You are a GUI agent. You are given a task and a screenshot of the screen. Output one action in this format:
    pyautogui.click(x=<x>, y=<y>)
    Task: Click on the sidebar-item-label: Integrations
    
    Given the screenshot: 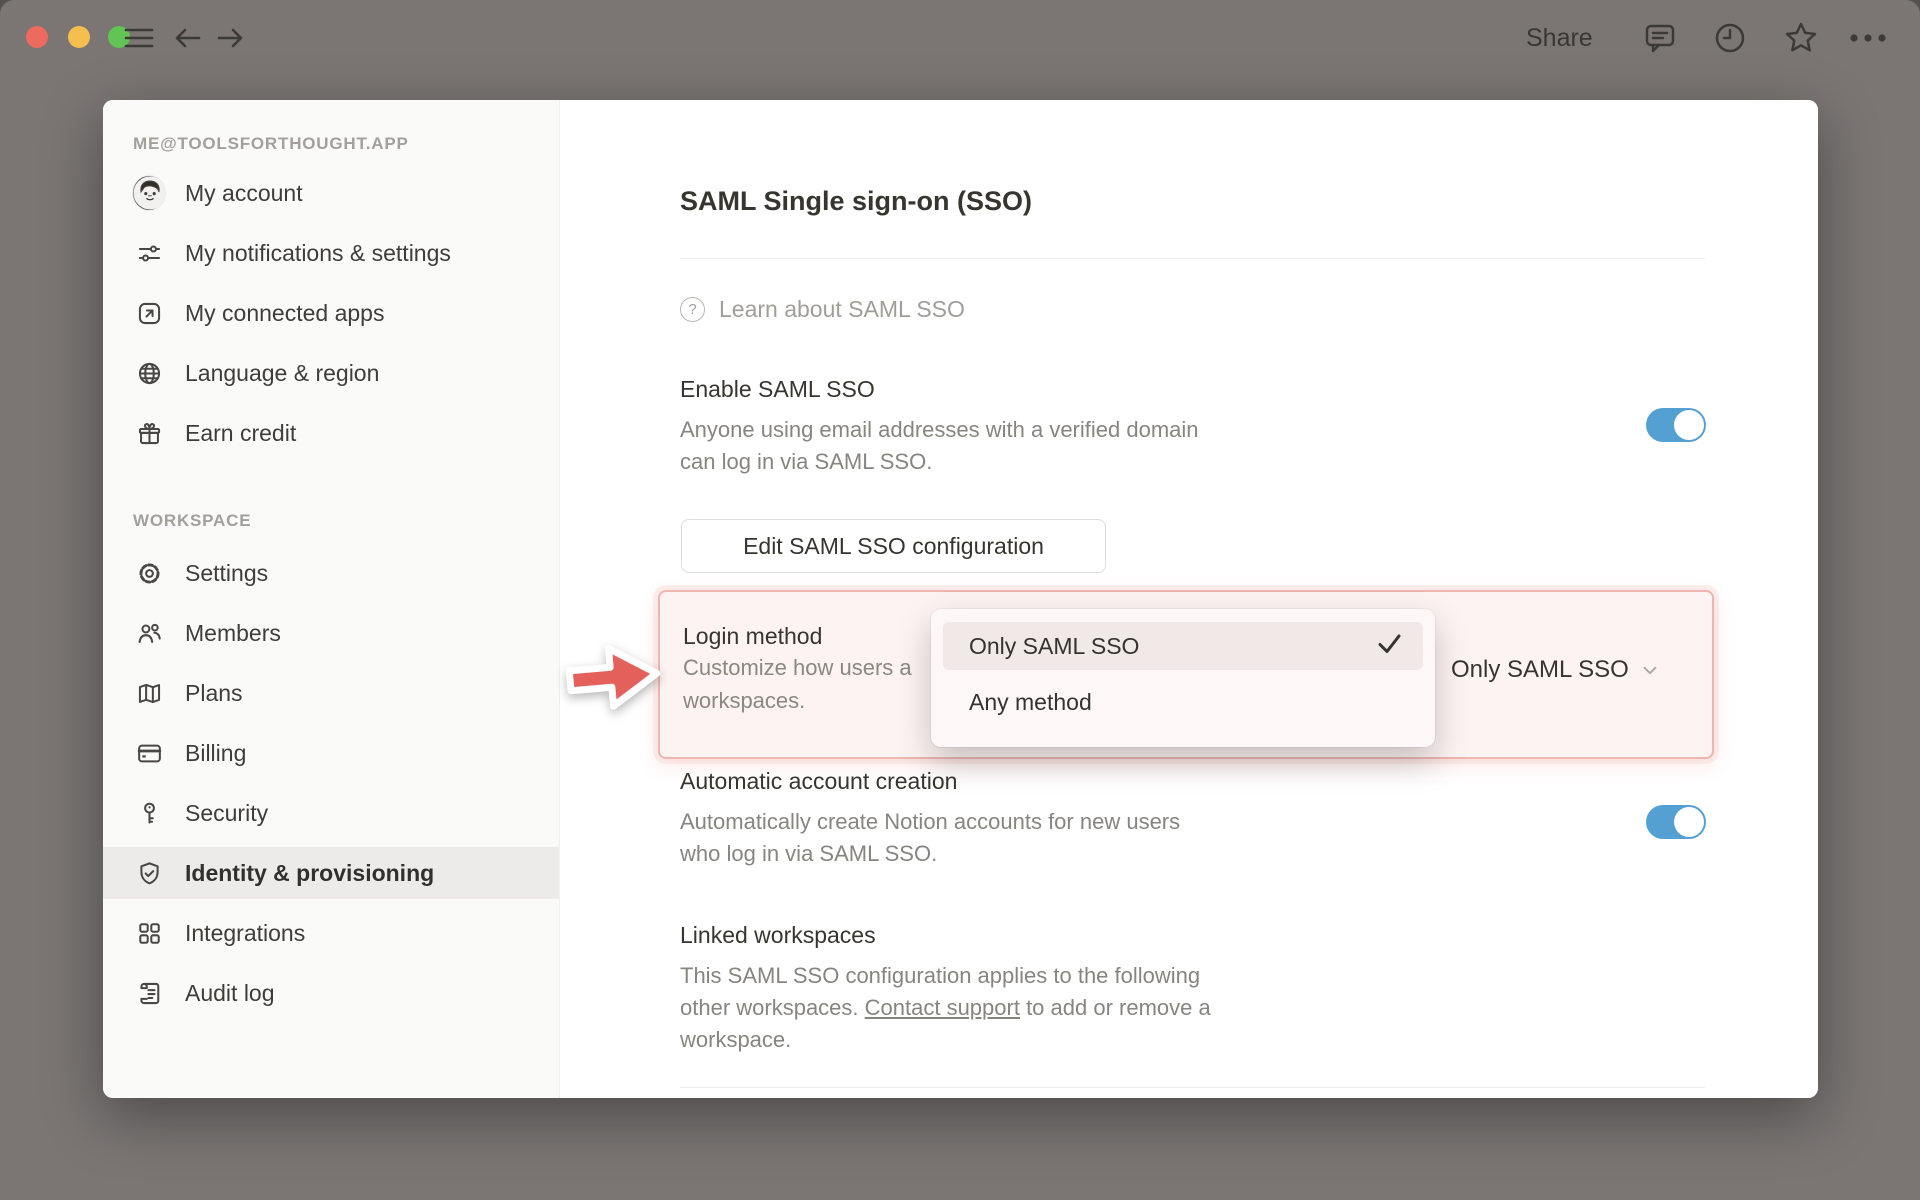 What is the action you would take?
    pyautogui.click(x=245, y=932)
    